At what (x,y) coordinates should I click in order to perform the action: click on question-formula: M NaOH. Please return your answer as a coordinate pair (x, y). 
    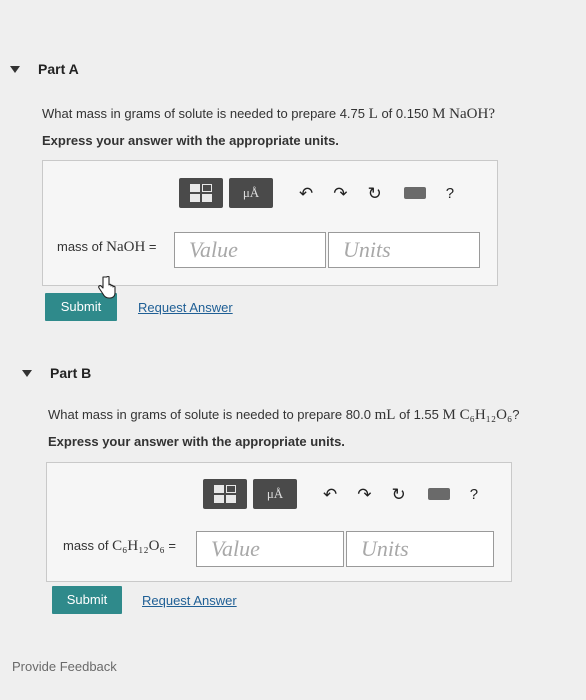
    Looking at the image, I should click on (460, 114).